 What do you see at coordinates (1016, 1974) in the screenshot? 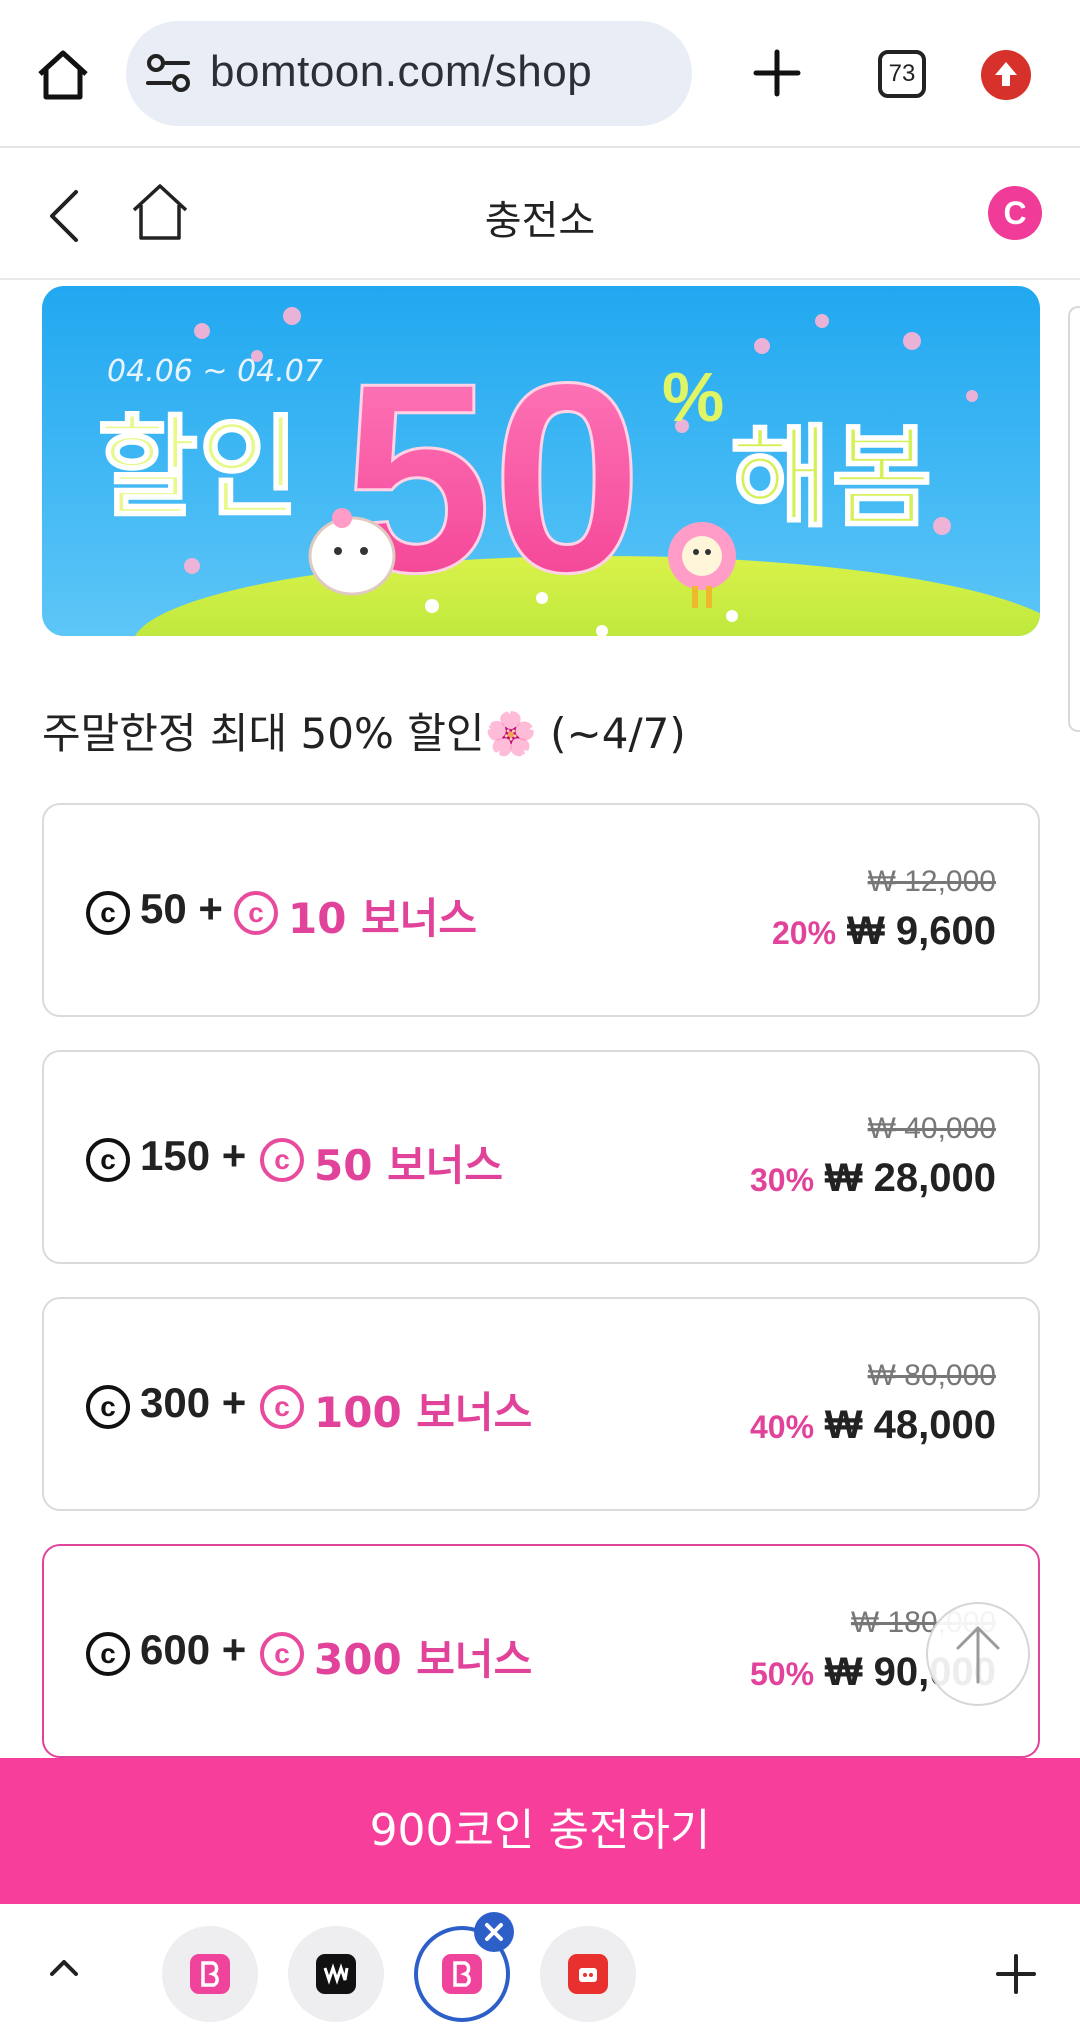
I see `add-tab-icon` at bounding box center [1016, 1974].